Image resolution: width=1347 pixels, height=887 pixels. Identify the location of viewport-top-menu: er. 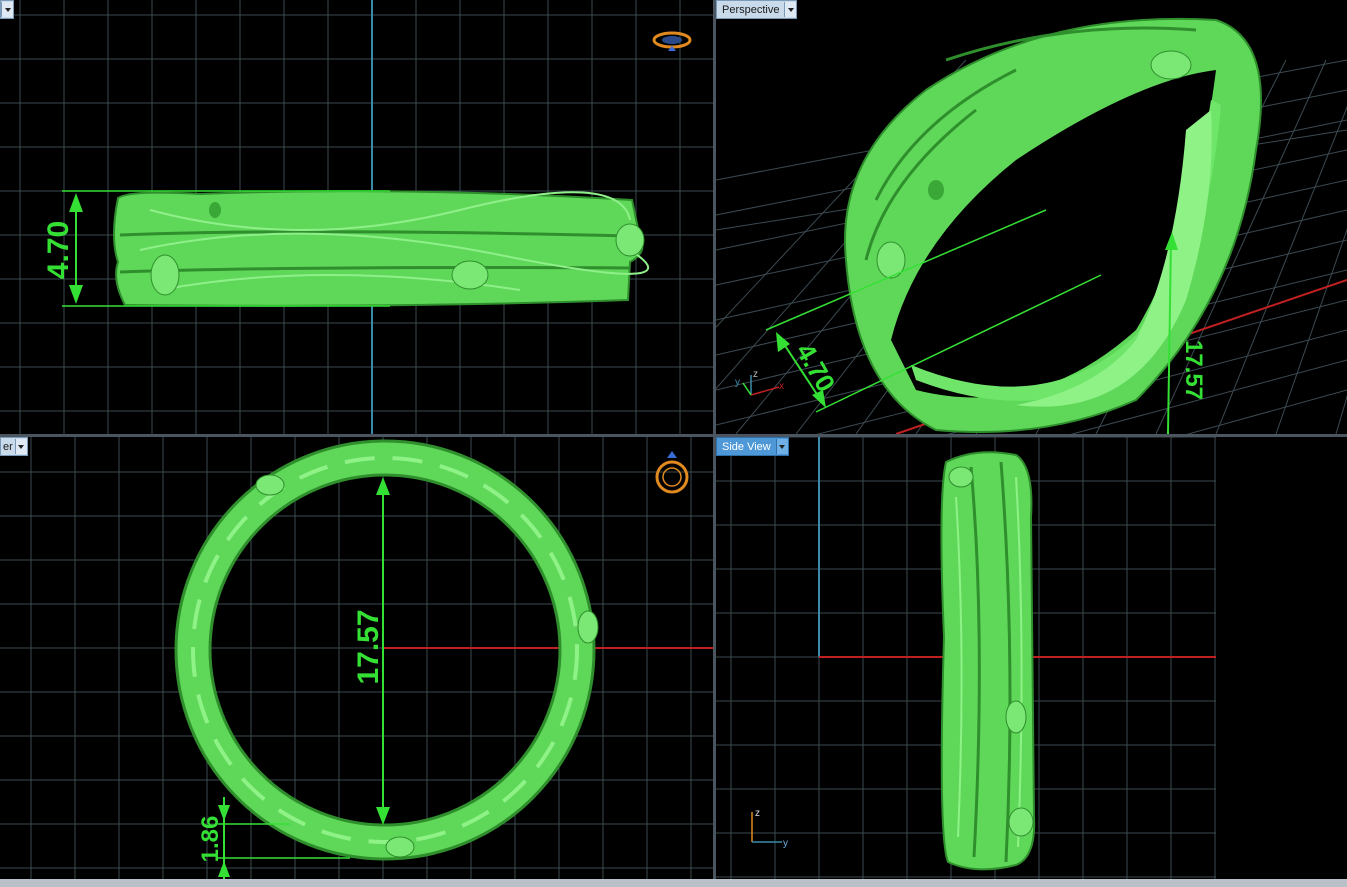
(14, 446).